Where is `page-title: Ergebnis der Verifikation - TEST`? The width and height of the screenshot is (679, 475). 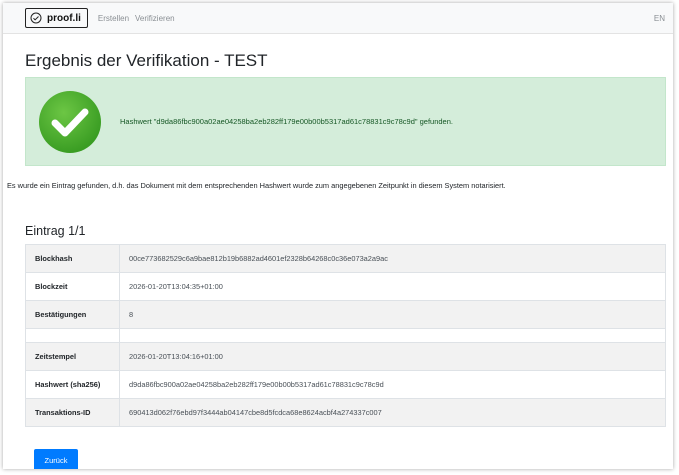 page-title: Ergebnis der Verifikation - TEST is located at coordinates (146, 60).